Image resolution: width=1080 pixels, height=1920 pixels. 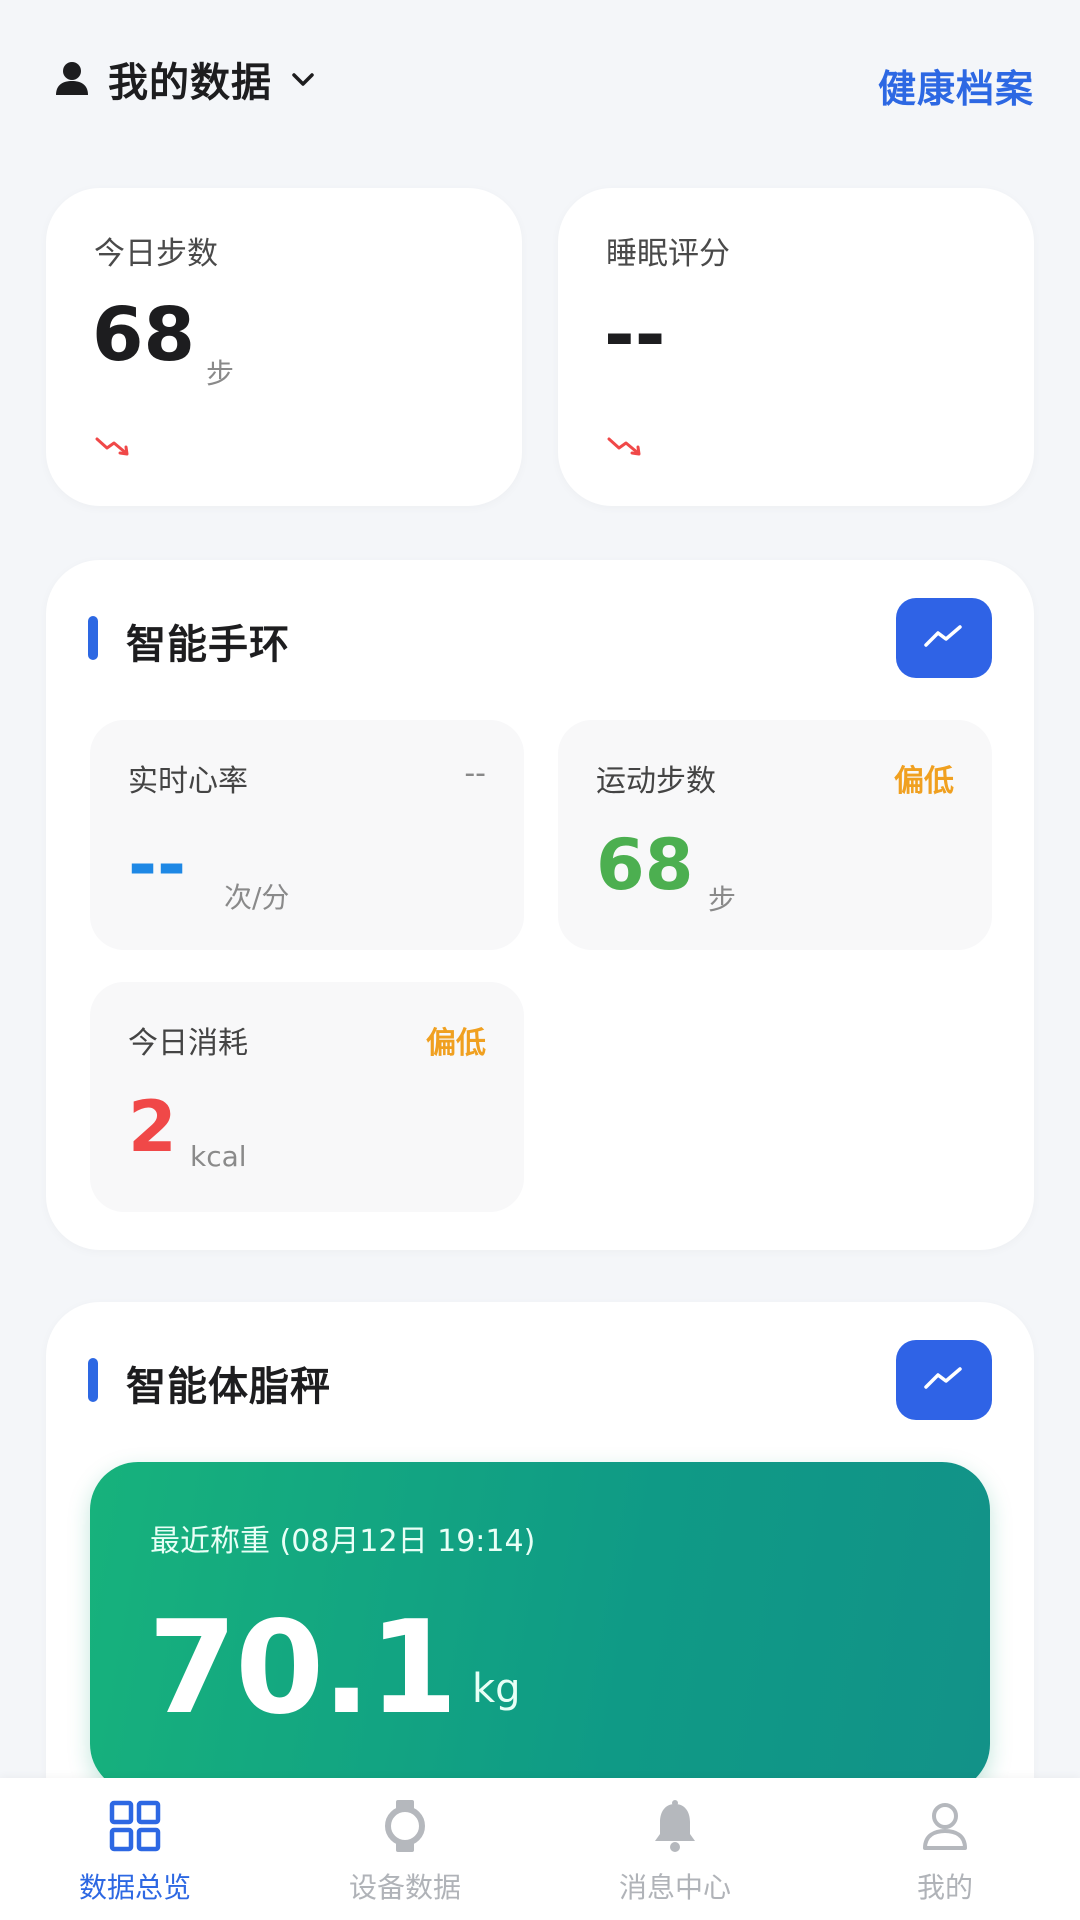 What do you see at coordinates (152, 1127) in the screenshot?
I see `calories-value: 2` at bounding box center [152, 1127].